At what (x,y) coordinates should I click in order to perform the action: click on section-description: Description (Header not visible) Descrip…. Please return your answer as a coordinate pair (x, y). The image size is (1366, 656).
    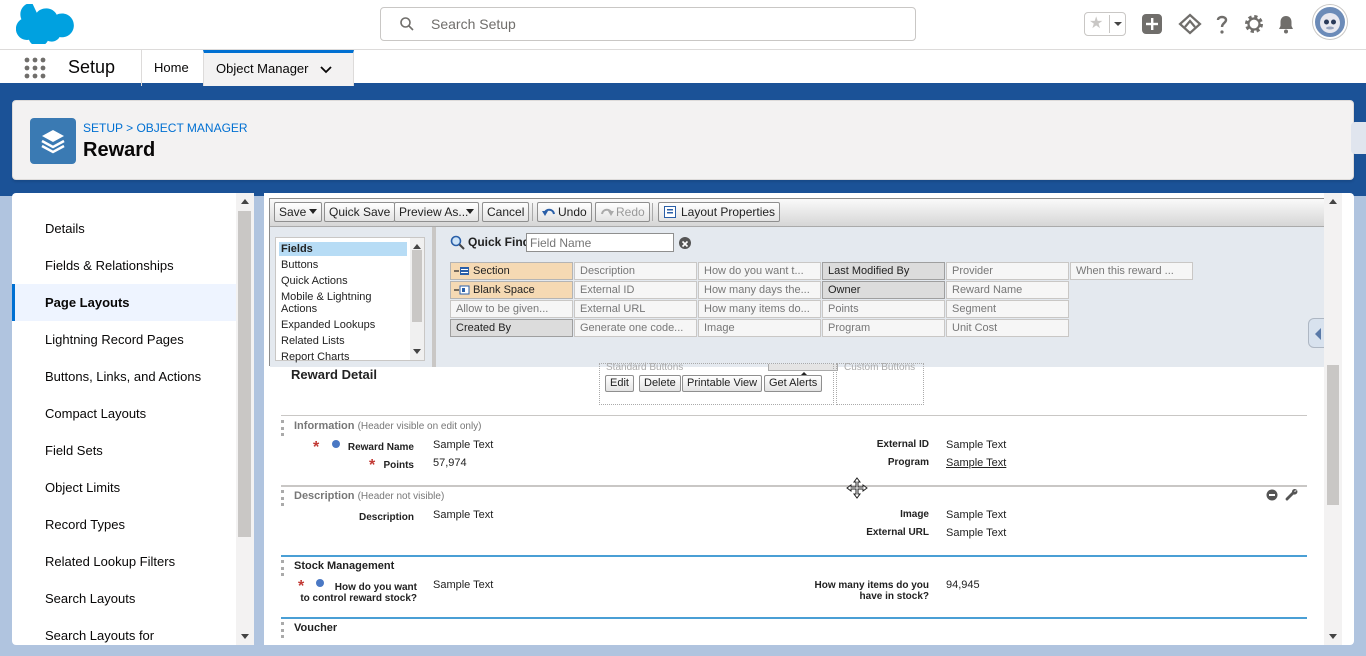
    Looking at the image, I should click on (794, 516).